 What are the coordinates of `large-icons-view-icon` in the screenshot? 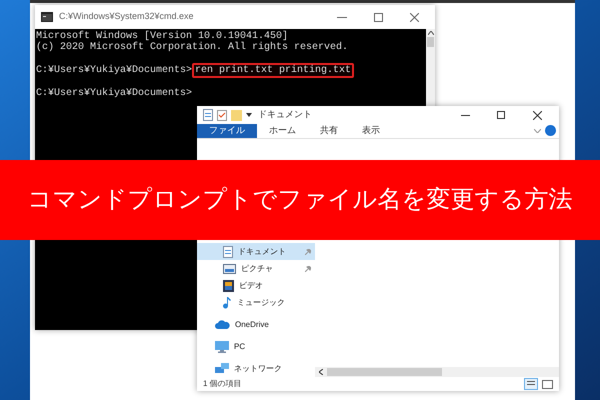 It's located at (547, 384).